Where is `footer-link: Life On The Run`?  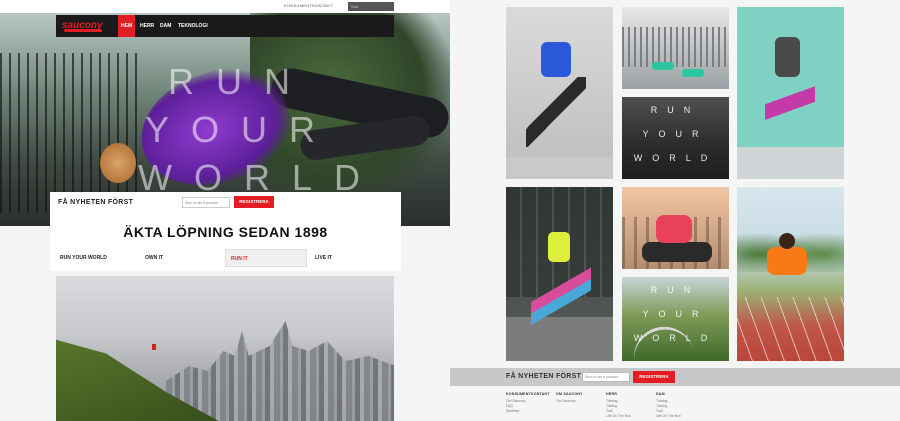
footer-link: Life On The Run is located at coordinates (686, 416).